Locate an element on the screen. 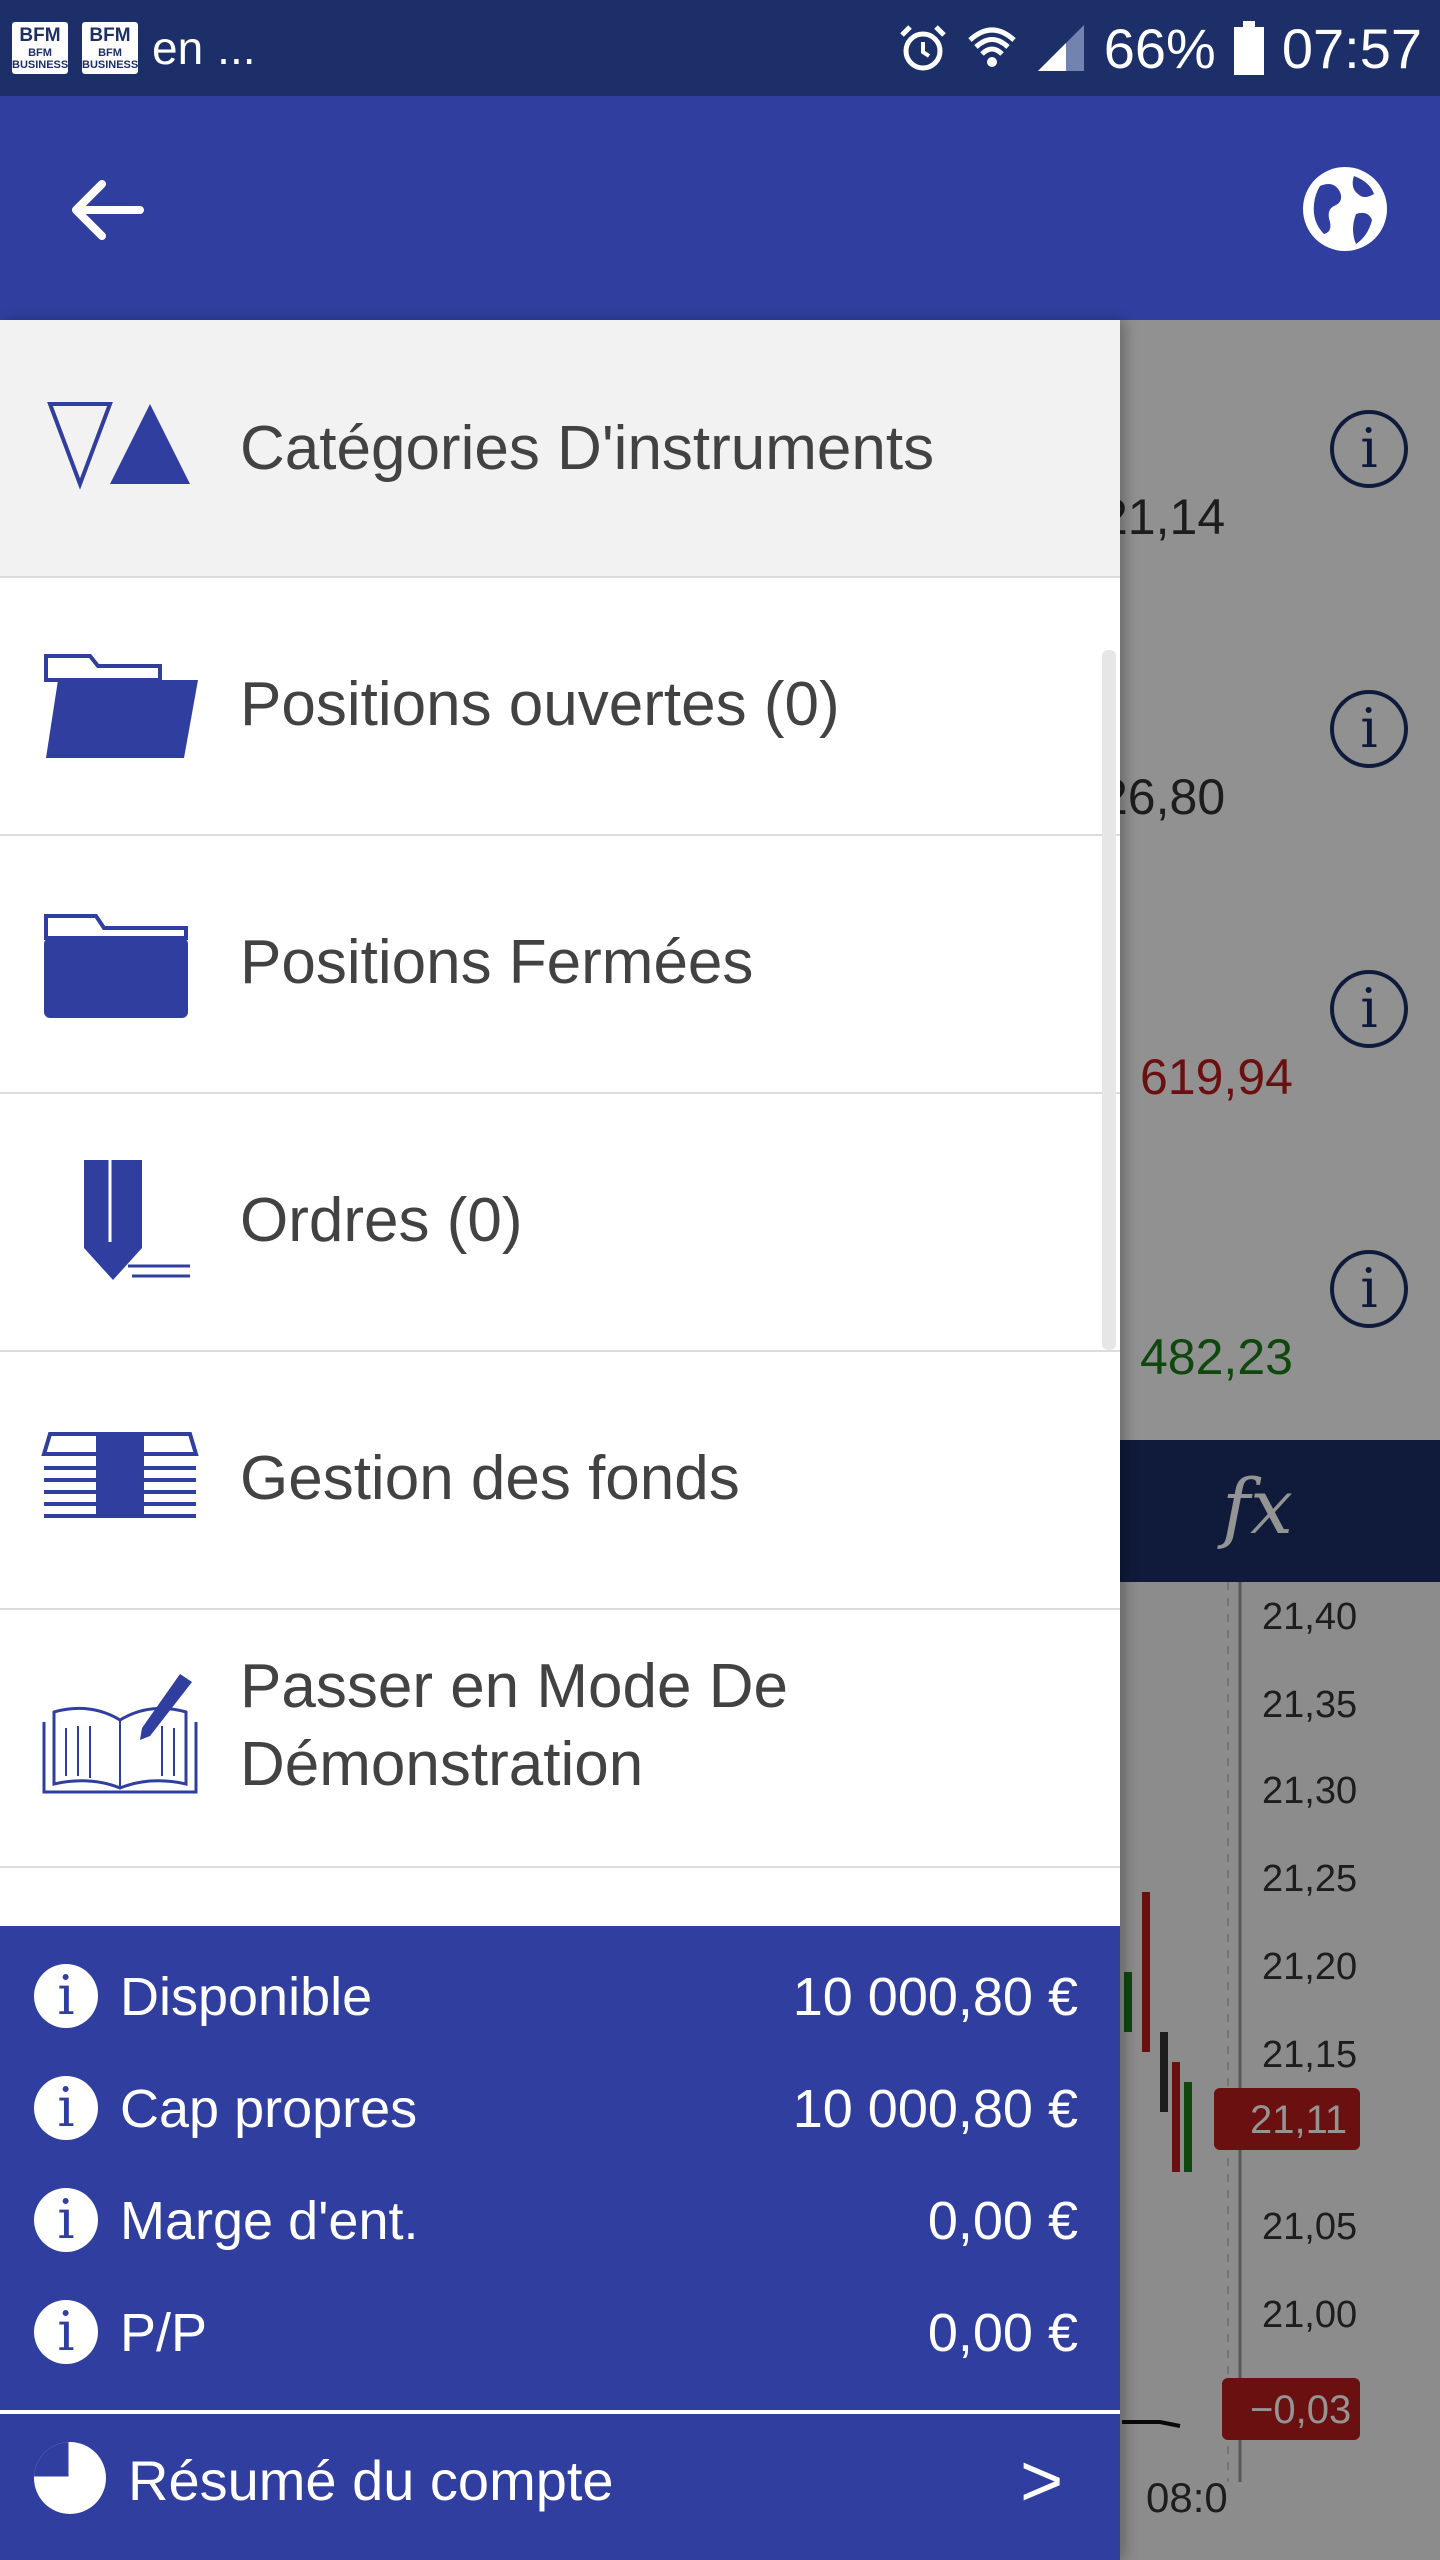  arrow-left-icon is located at coordinates (108, 210).